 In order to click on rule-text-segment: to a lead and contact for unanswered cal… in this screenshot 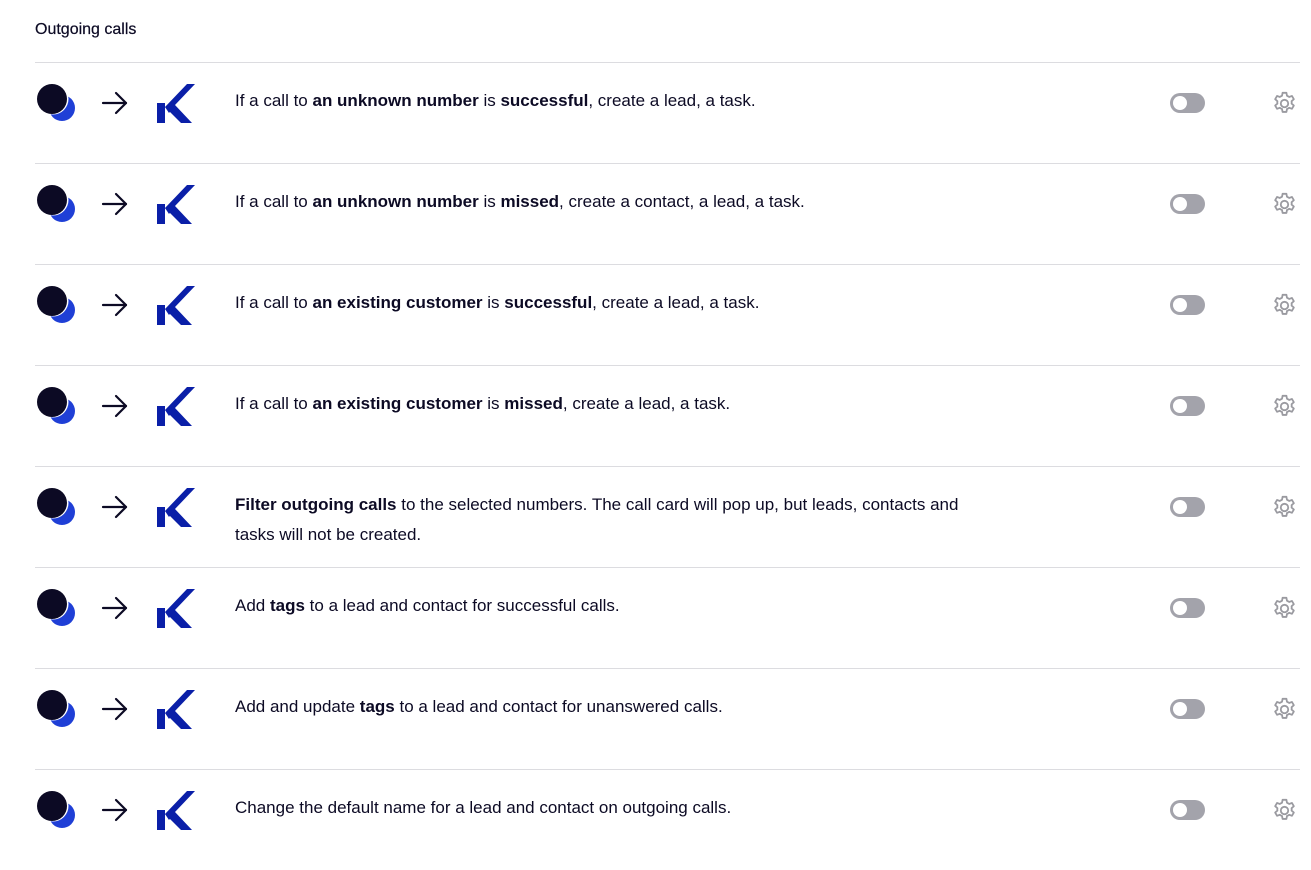, I will do `click(558, 706)`.